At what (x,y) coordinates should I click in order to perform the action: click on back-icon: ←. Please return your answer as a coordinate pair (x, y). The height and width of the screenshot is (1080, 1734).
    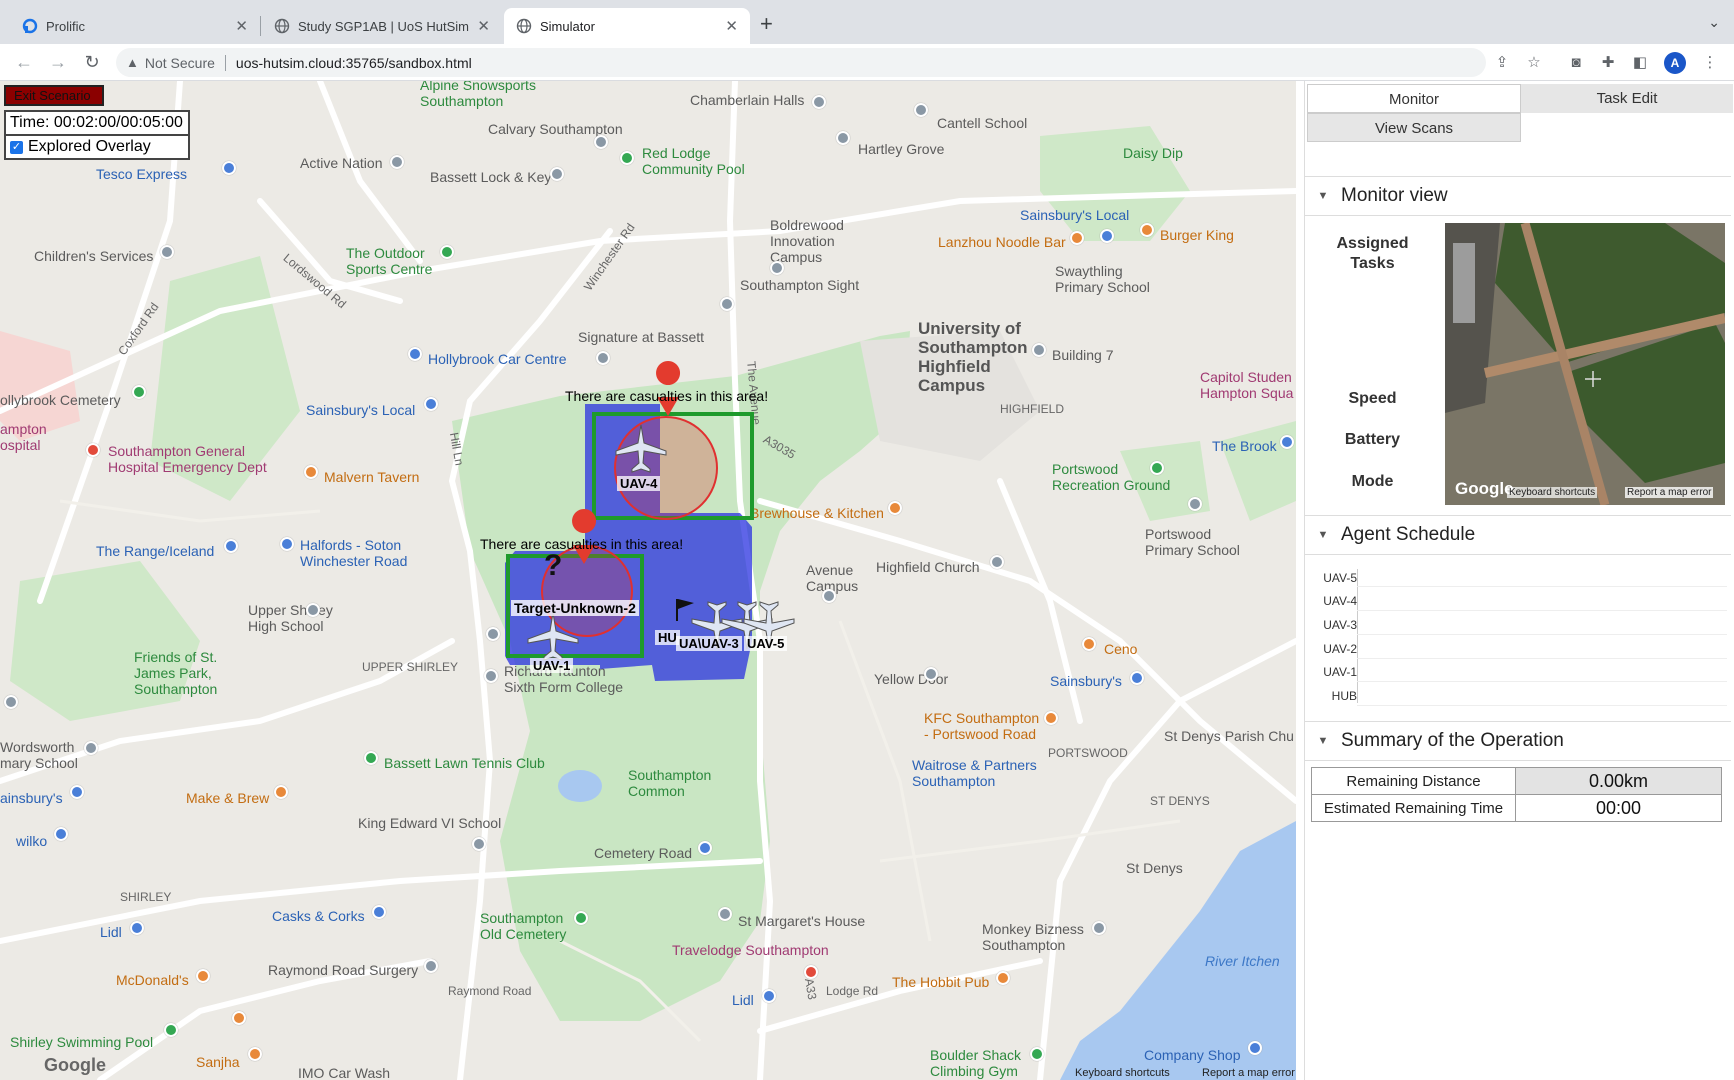
    Looking at the image, I should click on (24, 62).